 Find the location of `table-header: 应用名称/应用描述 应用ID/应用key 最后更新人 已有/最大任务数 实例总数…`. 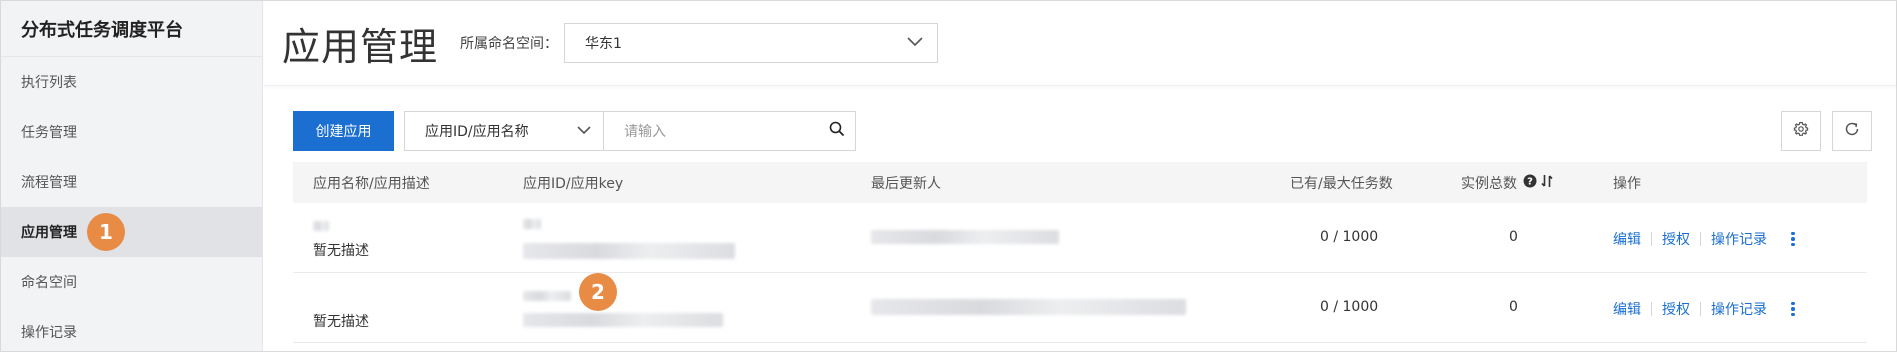

table-header: 应用名称/应用描述 应用ID/应用key 最后更新人 已有/最大任务数 实例总数… is located at coordinates (1080, 182).